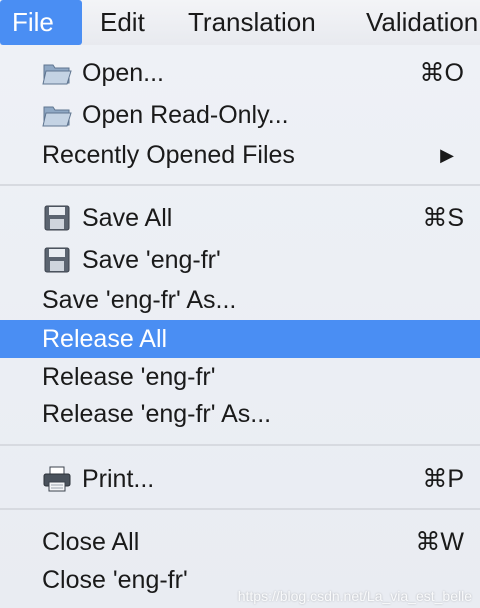 The width and height of the screenshot is (480, 608). What do you see at coordinates (57, 479) in the screenshot?
I see `printer-icon` at bounding box center [57, 479].